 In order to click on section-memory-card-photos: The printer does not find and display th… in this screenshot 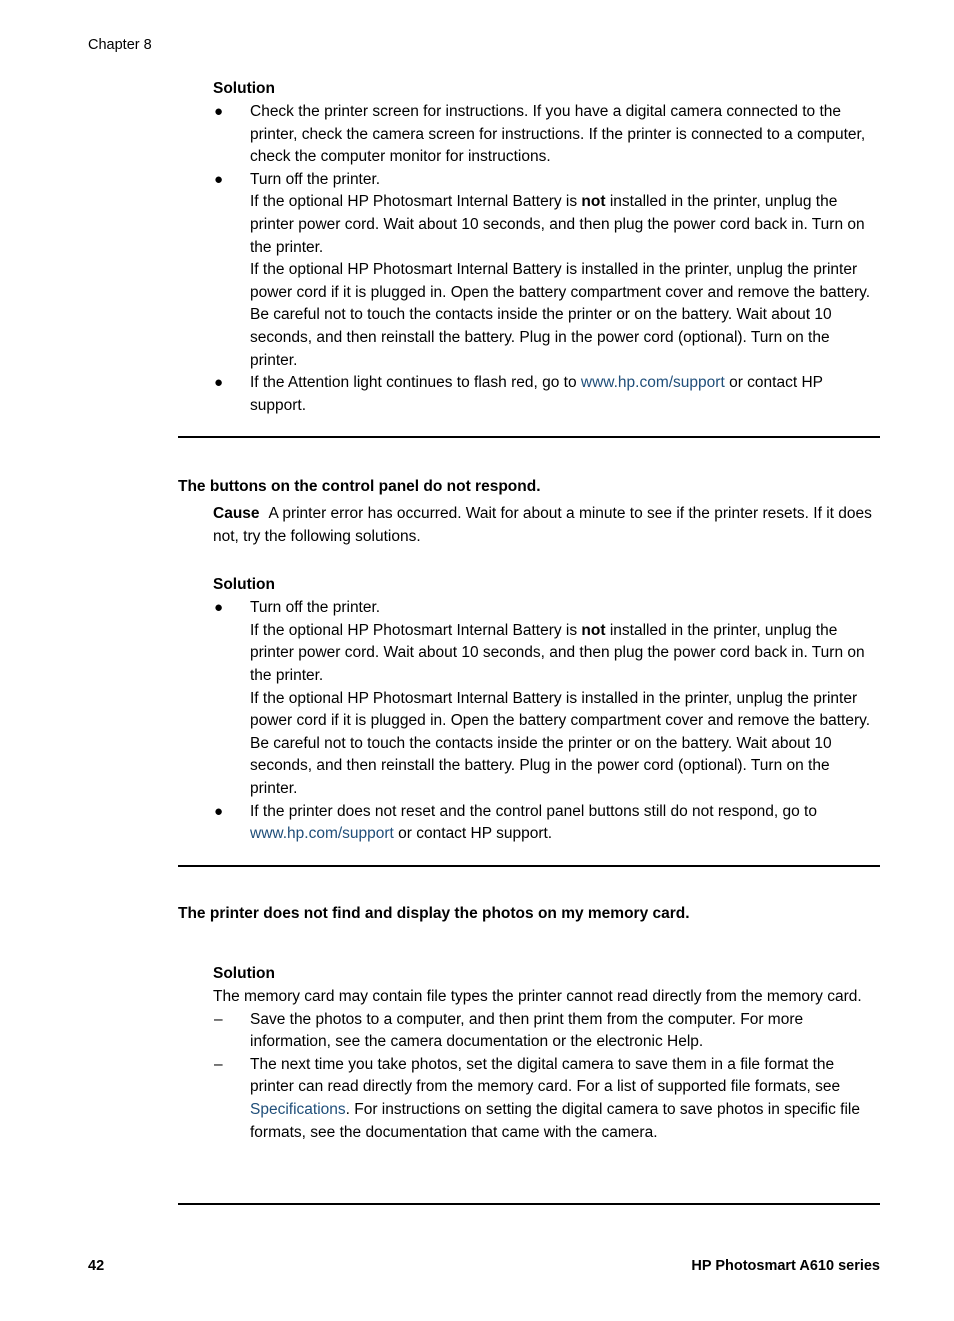, I will do `click(529, 1023)`.